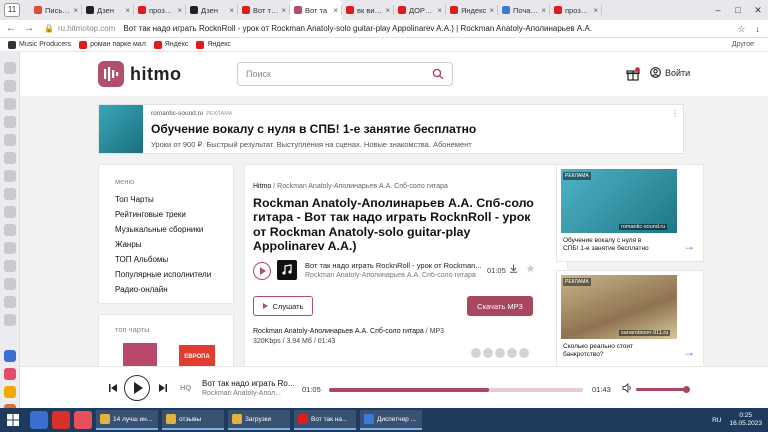  I want to click on browser-tab: Вот так н×, so click(264, 10).